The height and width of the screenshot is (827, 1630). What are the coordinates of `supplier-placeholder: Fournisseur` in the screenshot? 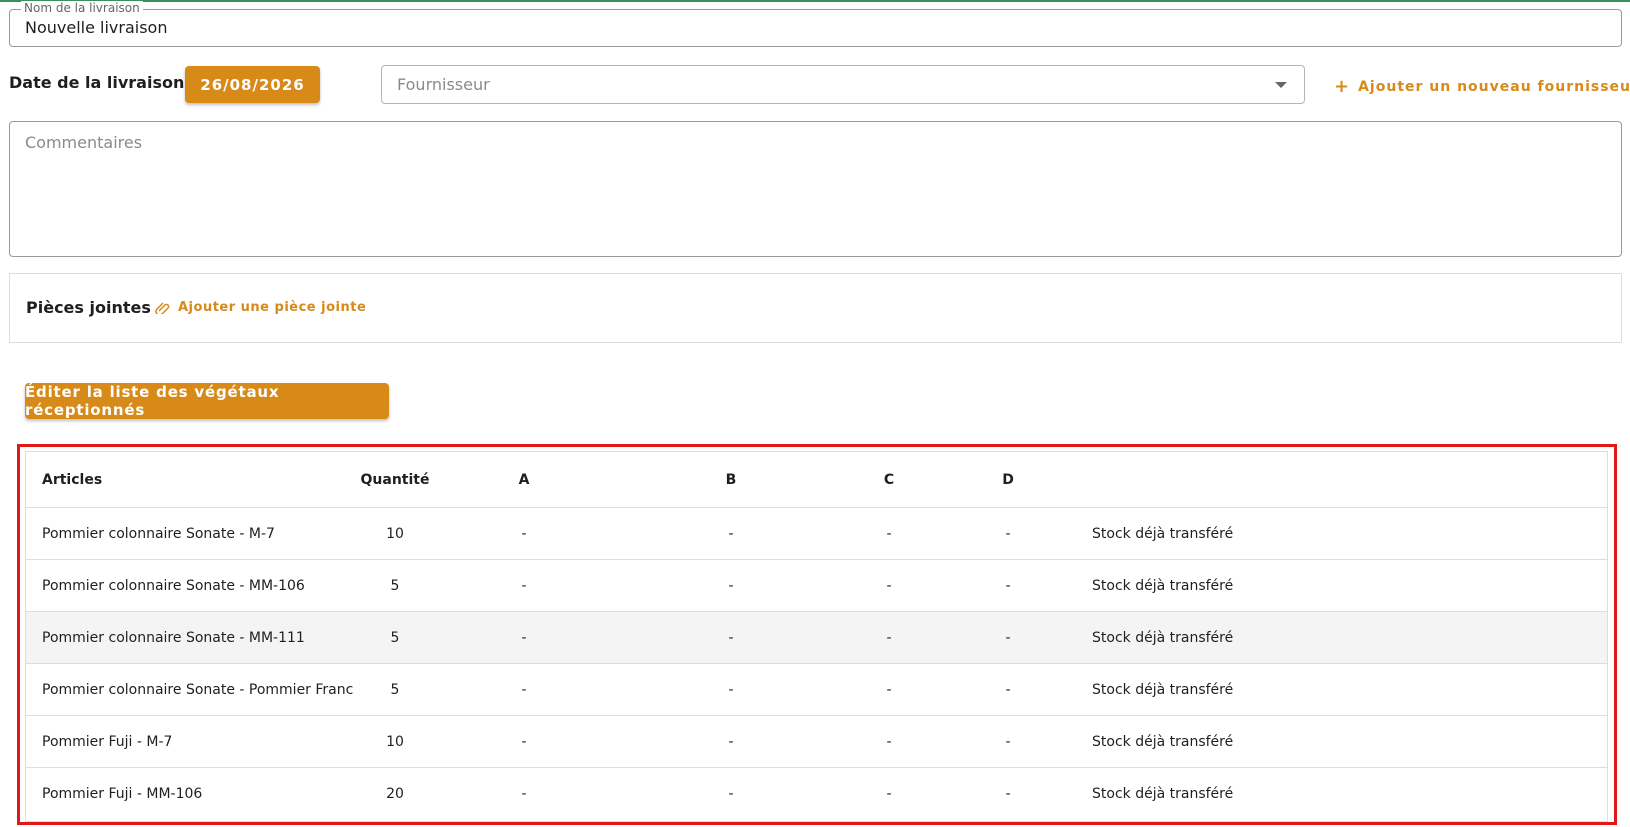 It's located at (443, 84).